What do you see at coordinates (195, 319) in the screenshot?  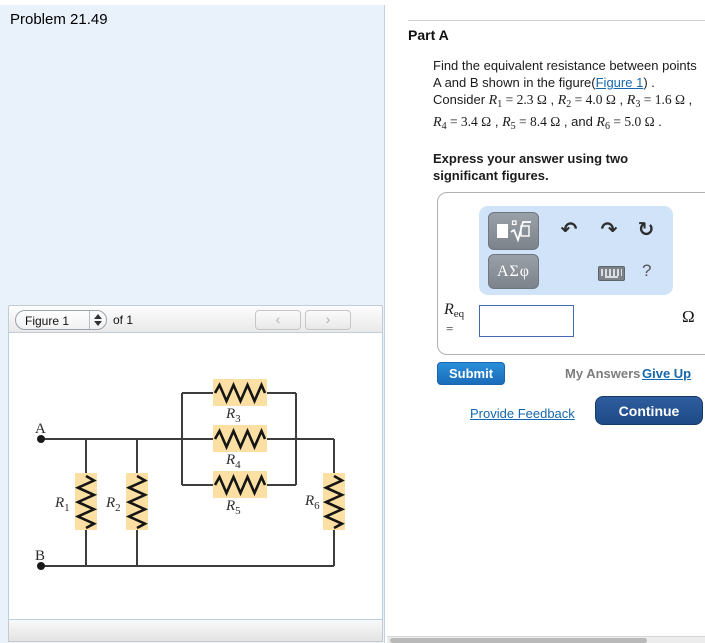 I see `figure-toolbar: Figure 1 of 1 ‹ ›` at bounding box center [195, 319].